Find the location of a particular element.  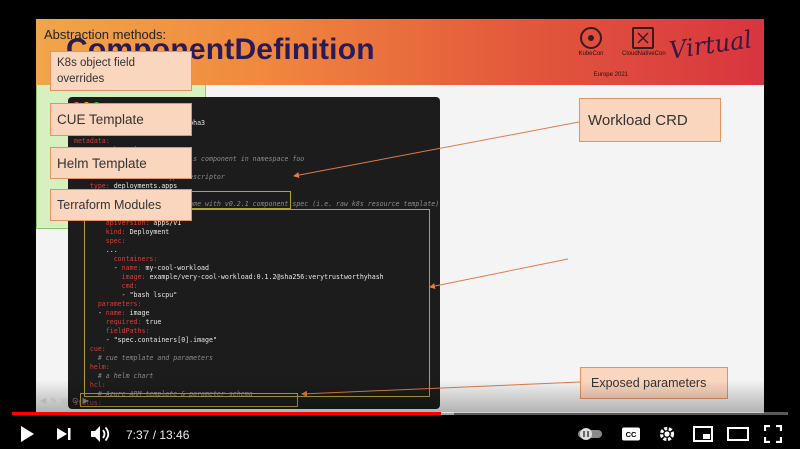

subtitles-button: CC is located at coordinates (631, 434).